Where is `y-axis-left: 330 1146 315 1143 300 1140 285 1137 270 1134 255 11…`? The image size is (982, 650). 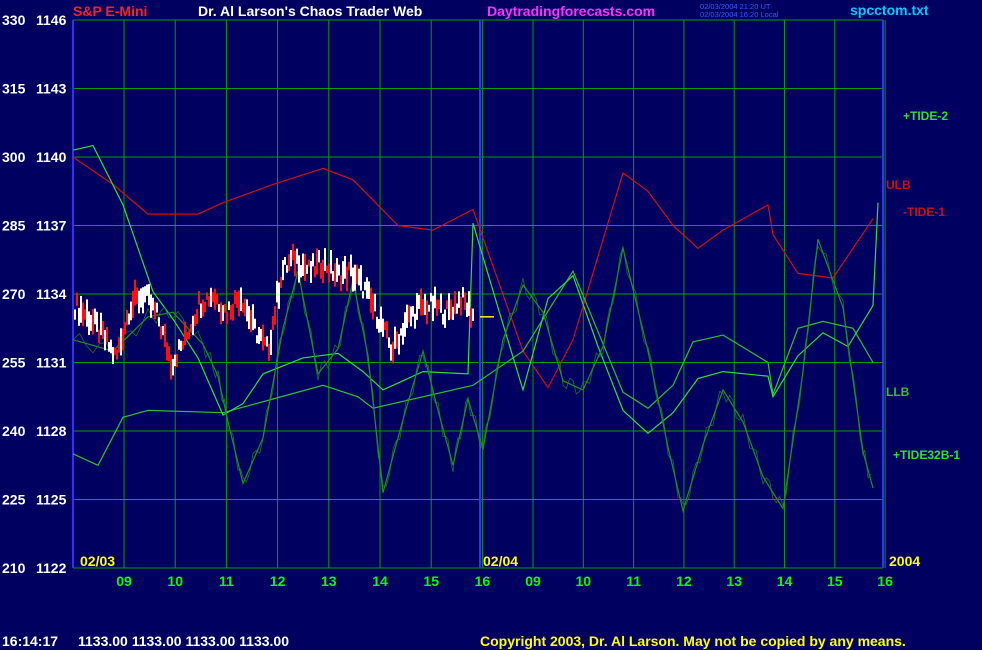
y-axis-left: 330 1146 315 1143 300 1140 285 1137 270 1134 255 11… is located at coordinates (34, 294).